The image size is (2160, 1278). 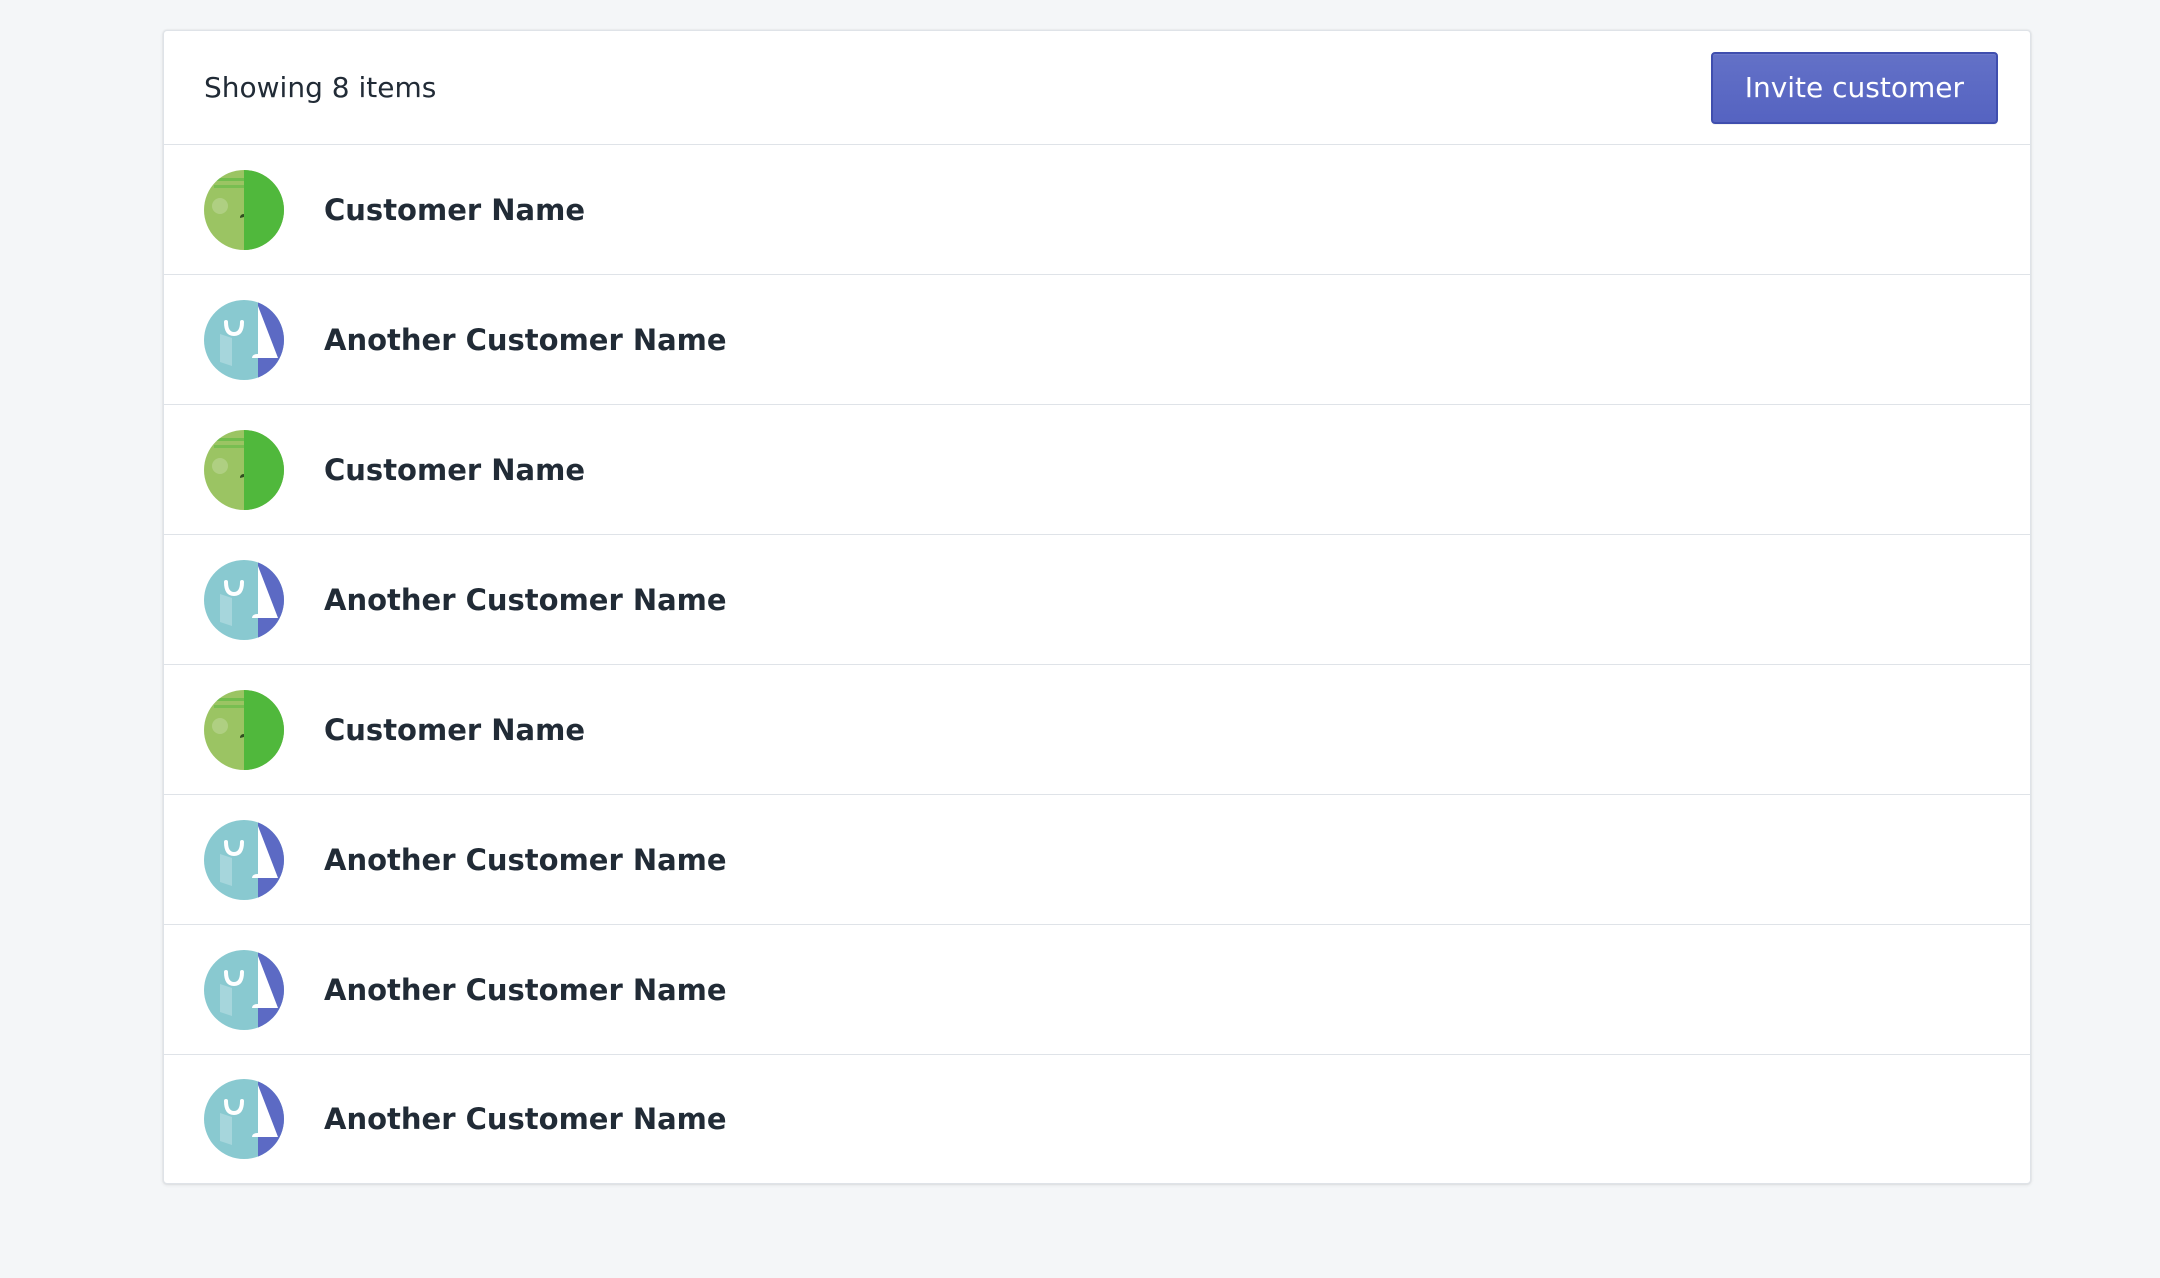 I want to click on list-header: Showing 8 items Invite customer, so click(x=1097, y=88).